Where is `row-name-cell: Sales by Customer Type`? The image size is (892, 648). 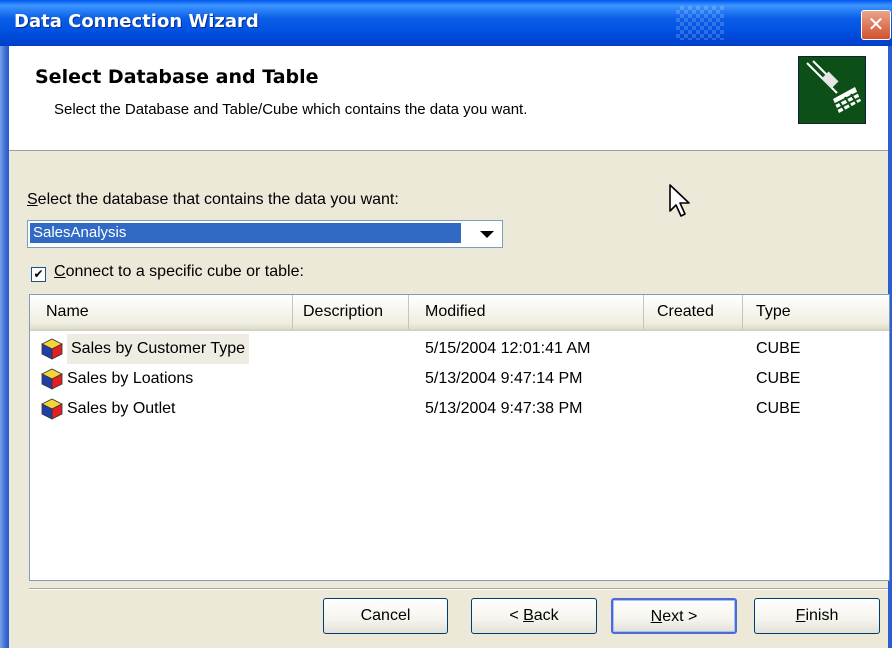
row-name-cell: Sales by Customer Type is located at coordinates (145, 349).